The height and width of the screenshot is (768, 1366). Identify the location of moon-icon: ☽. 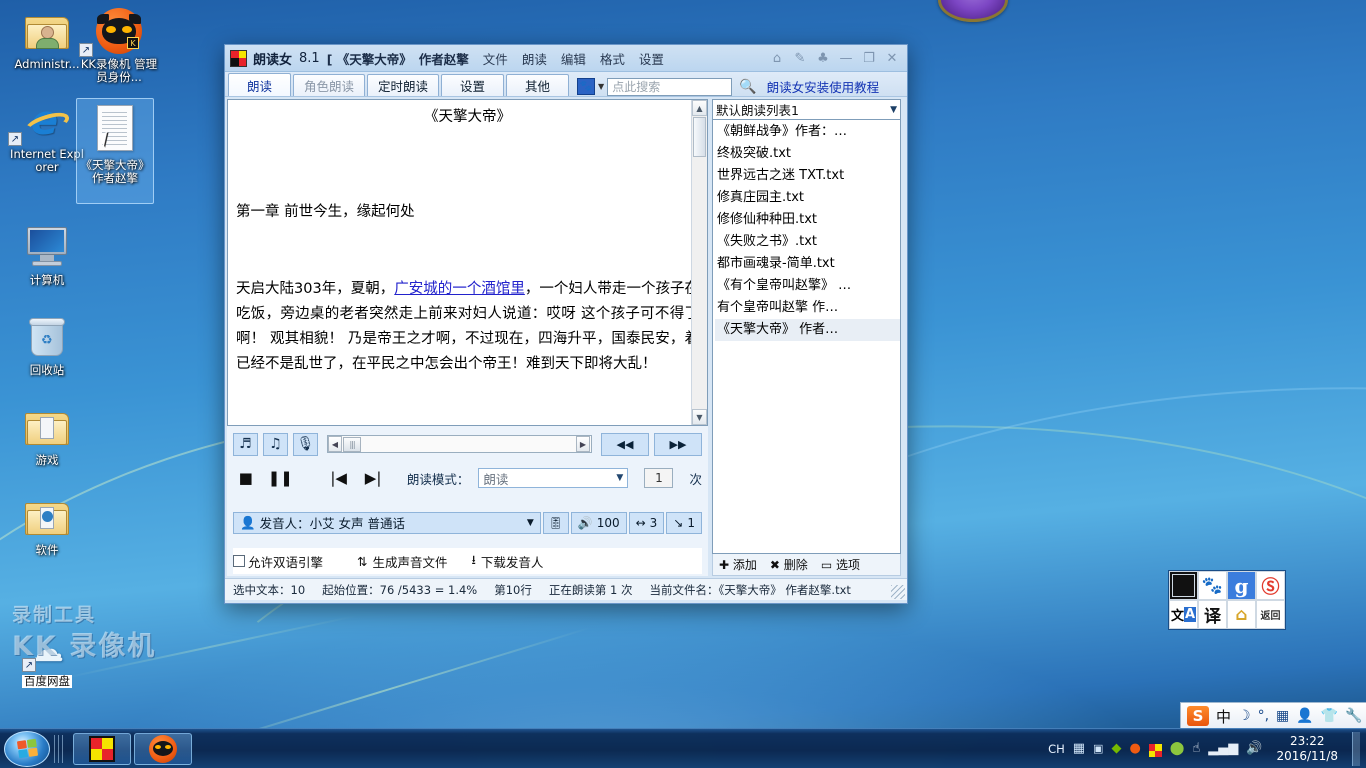
(1244, 716).